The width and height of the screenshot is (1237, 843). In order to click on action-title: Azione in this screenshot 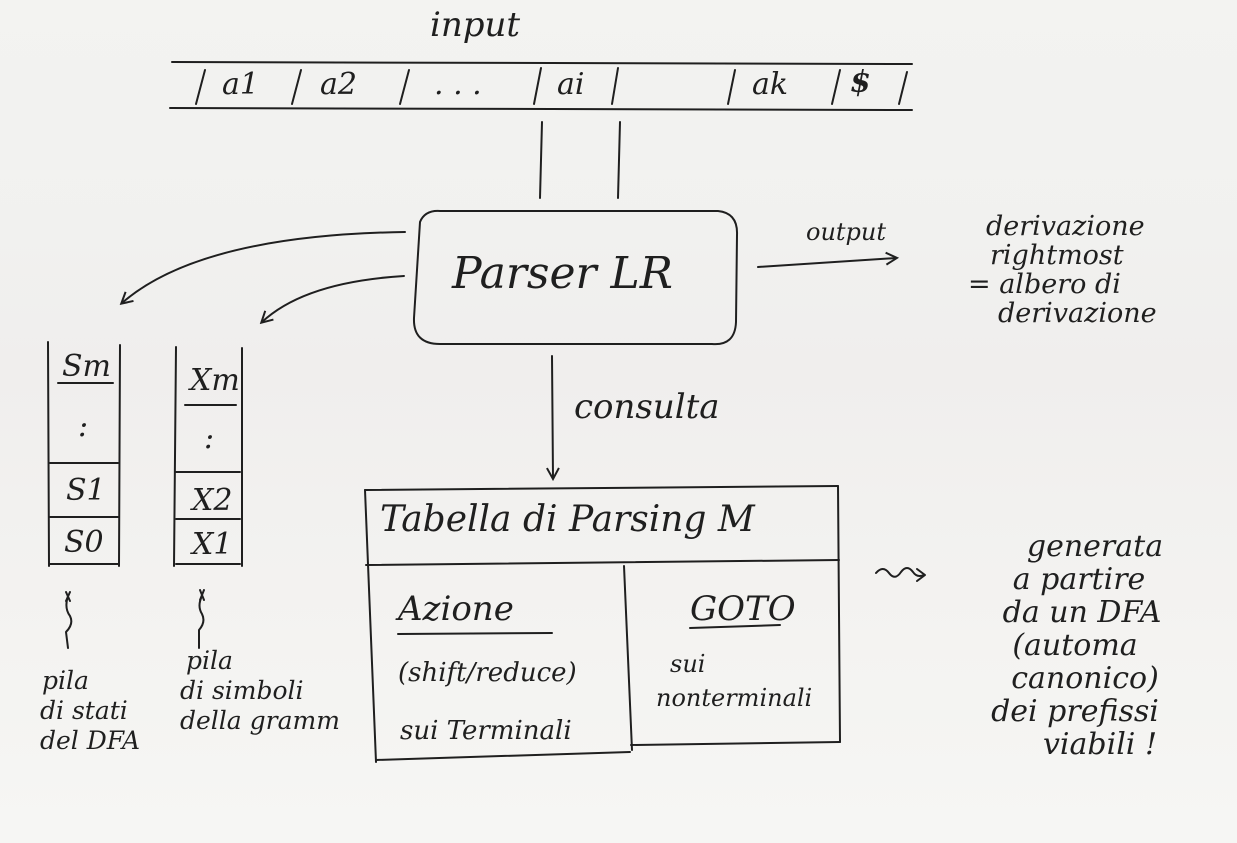, I will do `click(456, 609)`.